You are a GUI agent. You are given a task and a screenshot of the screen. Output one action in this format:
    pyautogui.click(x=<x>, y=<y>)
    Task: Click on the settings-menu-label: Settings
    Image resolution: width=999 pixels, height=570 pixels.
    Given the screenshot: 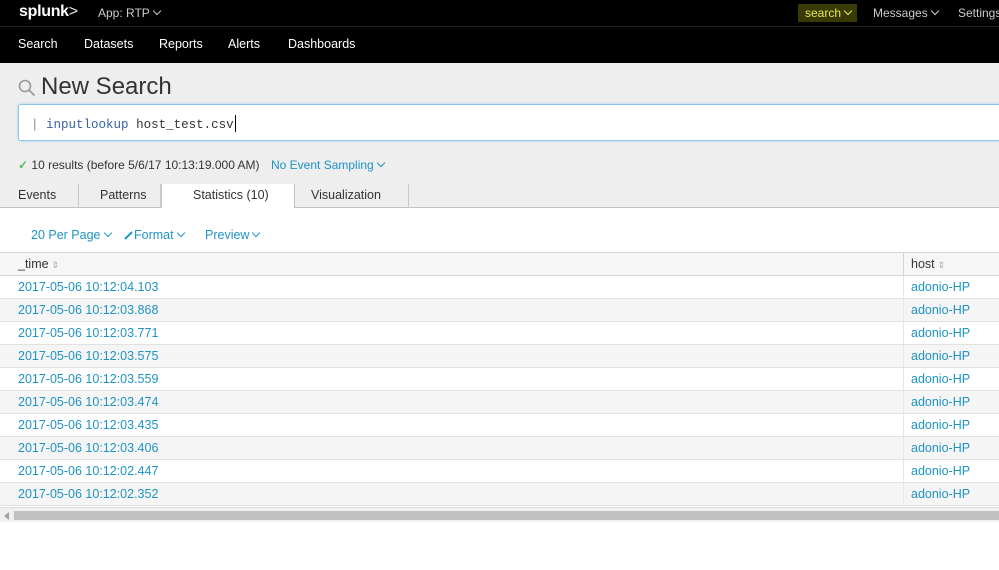 What is the action you would take?
    pyautogui.click(x=978, y=13)
    